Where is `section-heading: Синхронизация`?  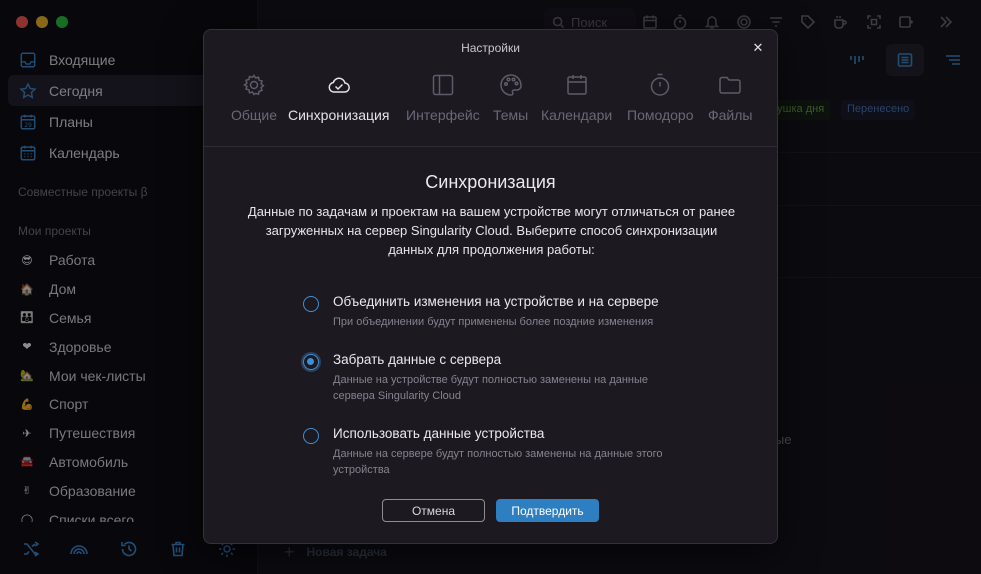 section-heading: Синхронизация is located at coordinates (490, 182).